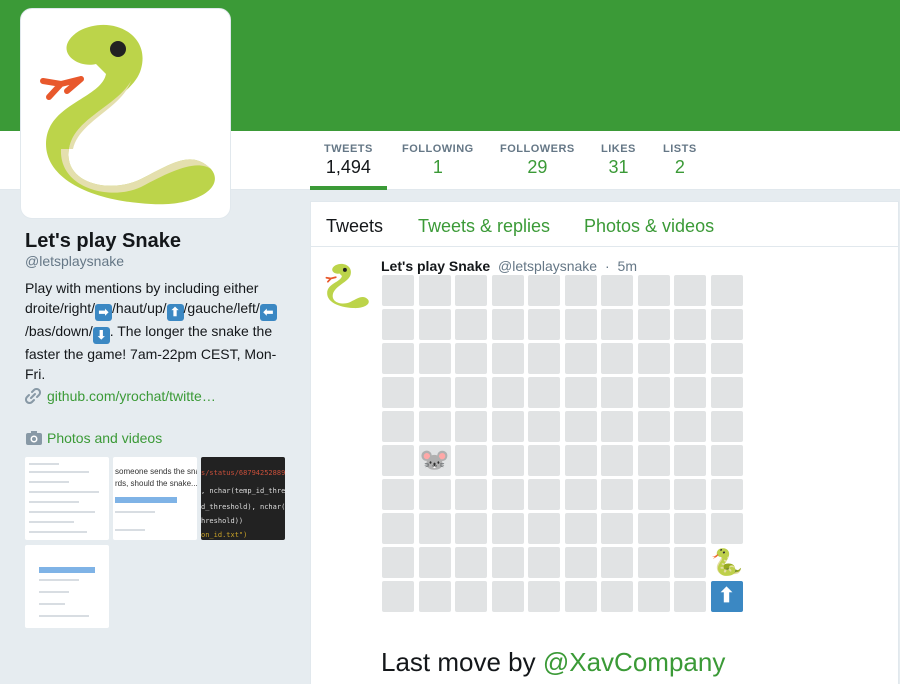 Image resolution: width=900 pixels, height=684 pixels. I want to click on last-move-user-mention: @XavCompany, so click(634, 662).